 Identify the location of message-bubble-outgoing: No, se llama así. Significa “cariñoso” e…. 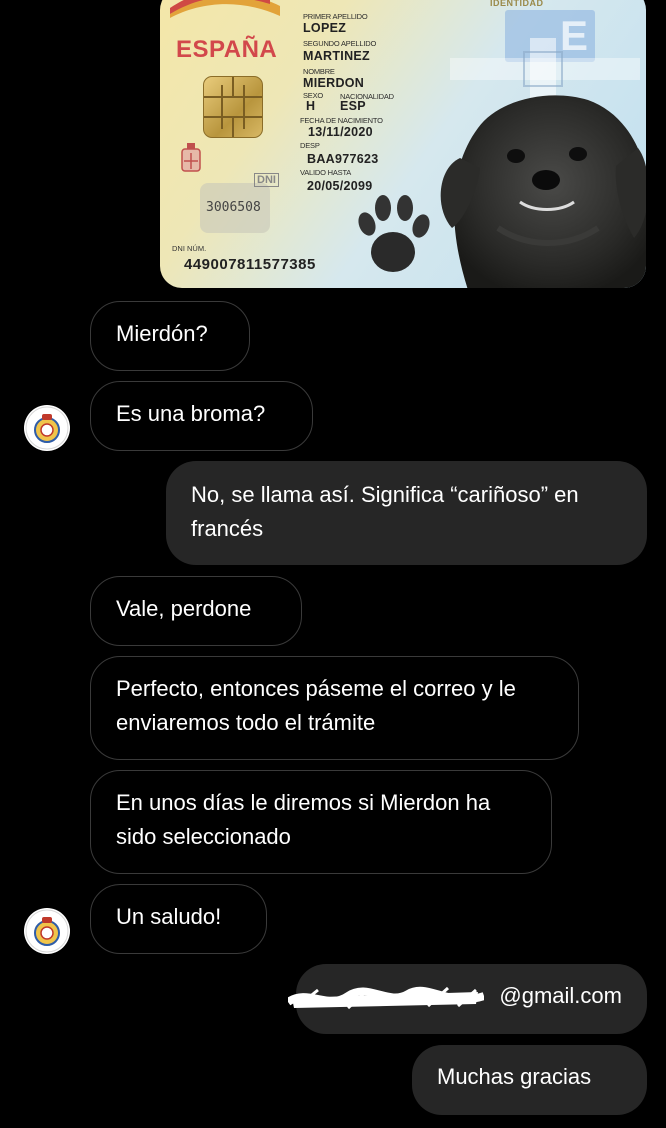
(406, 513).